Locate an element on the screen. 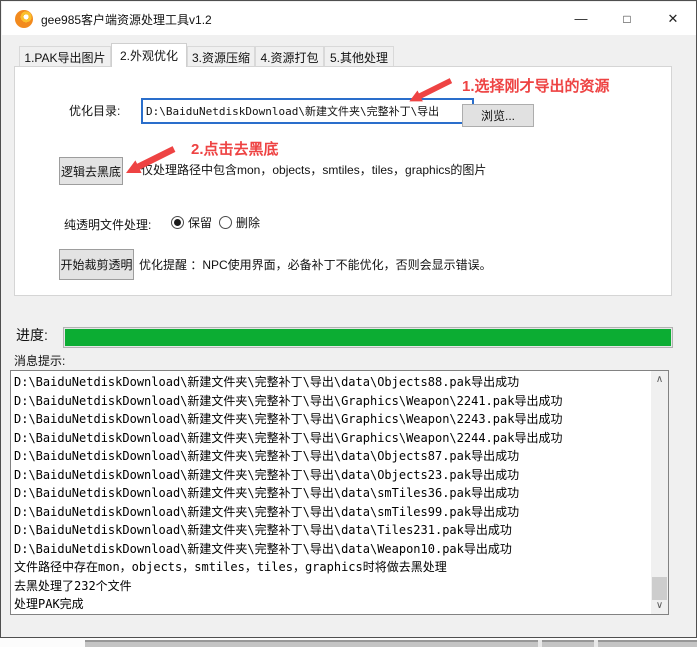 The image size is (697, 647). scroll-down-icon: ∨ is located at coordinates (659, 605).